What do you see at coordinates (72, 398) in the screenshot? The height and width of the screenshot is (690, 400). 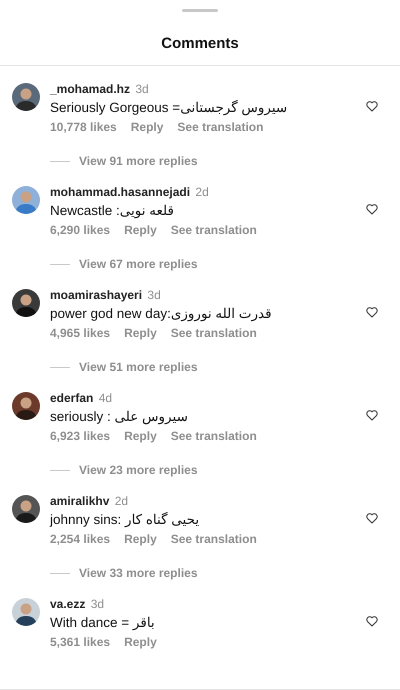 I see `username: ederfan` at bounding box center [72, 398].